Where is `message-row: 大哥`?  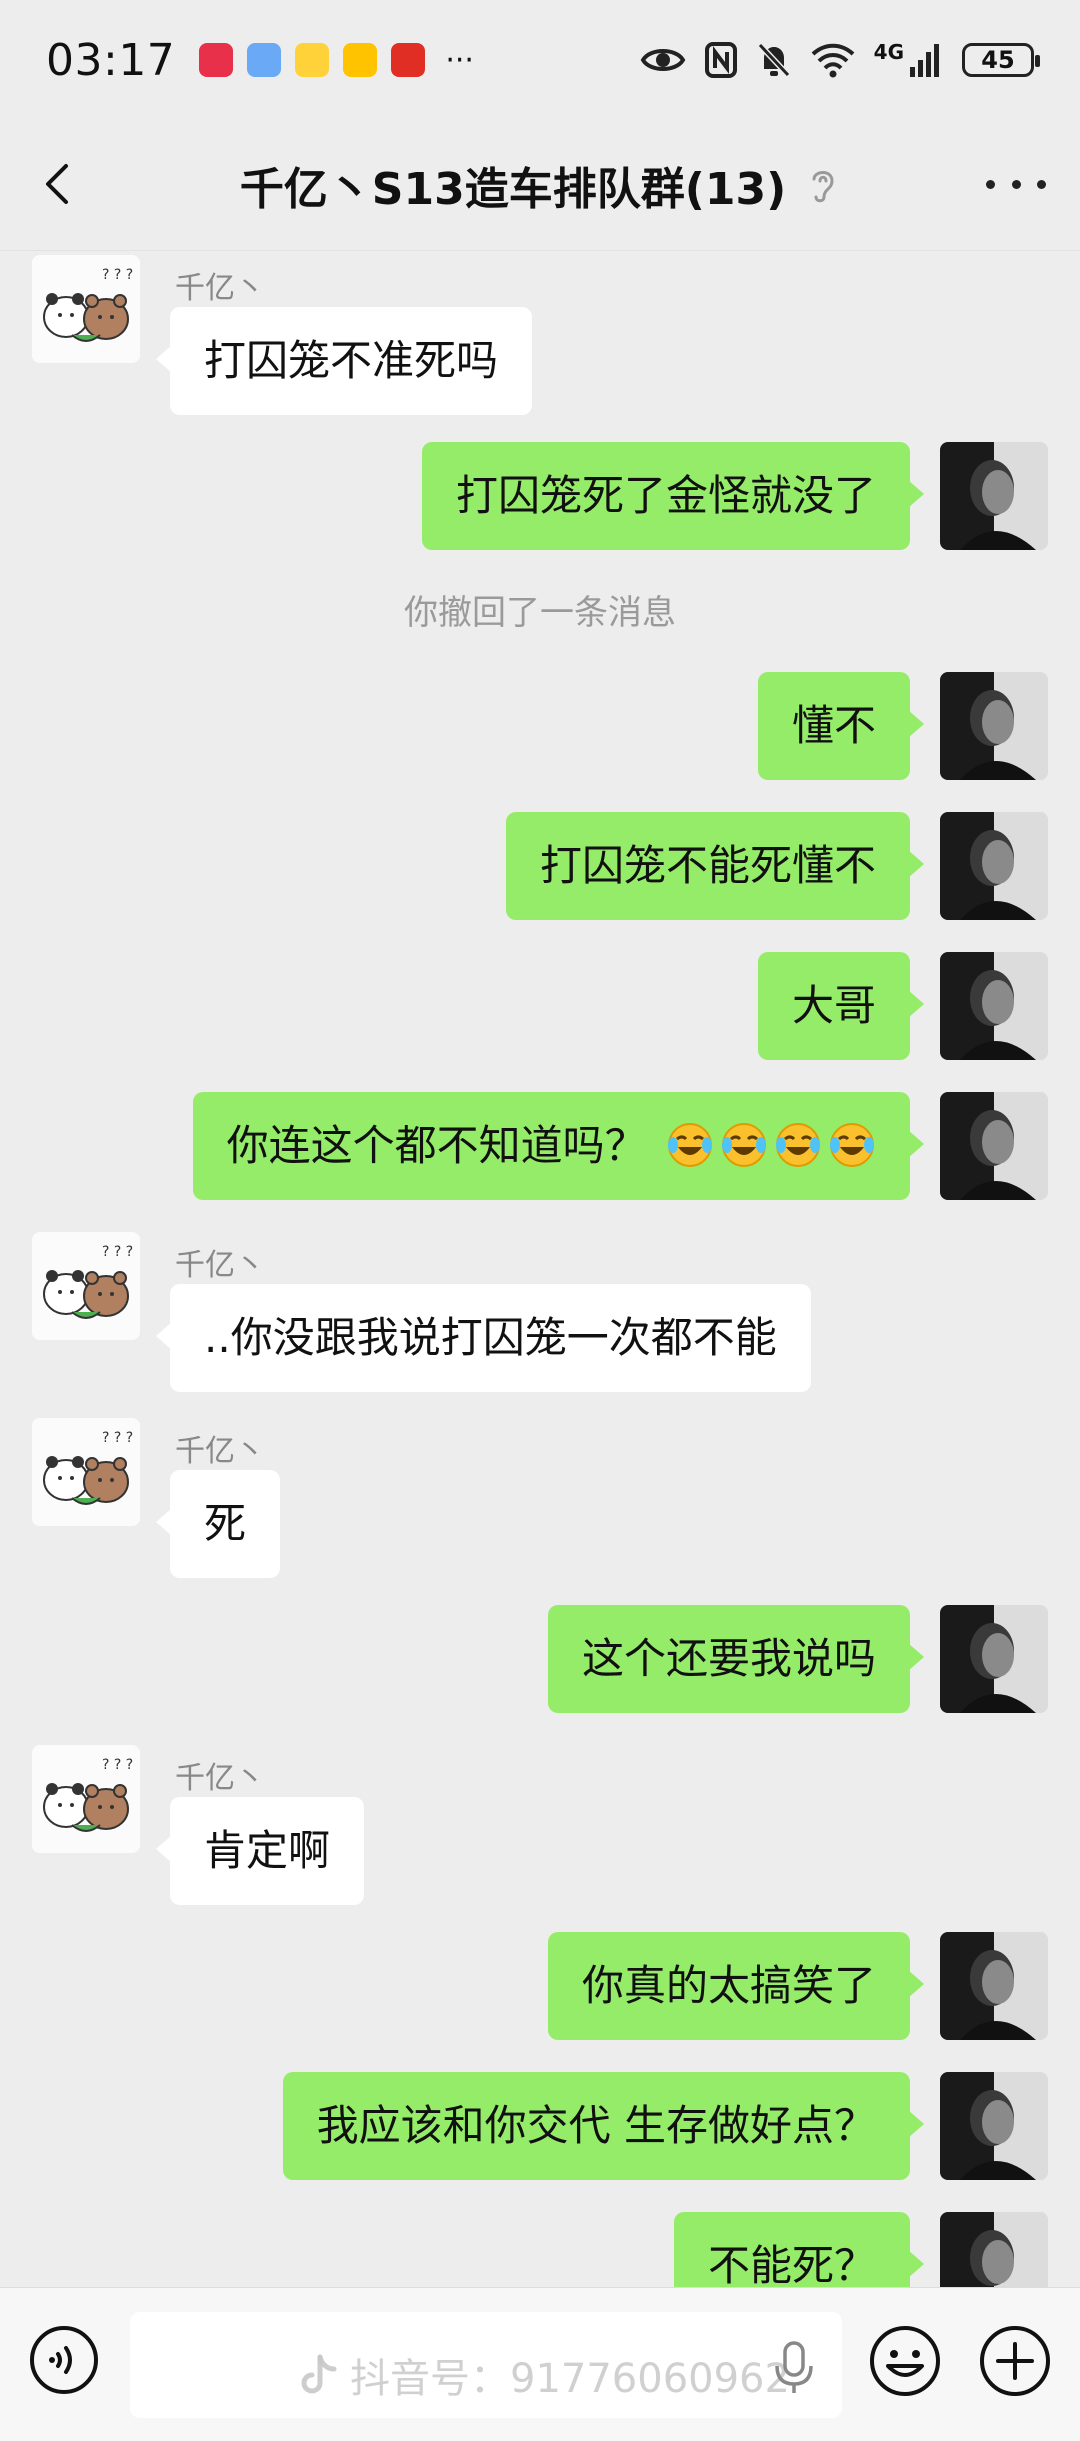
message-row: 大哥 is located at coordinates (540, 1006).